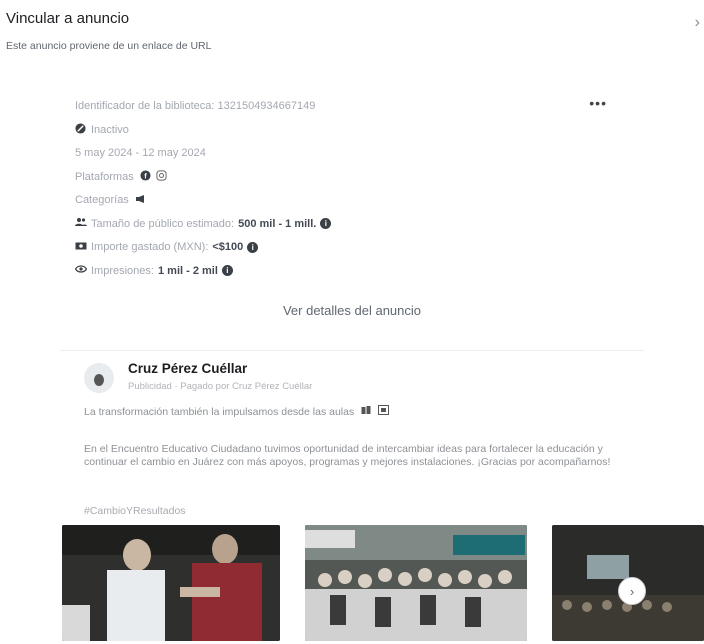 The image size is (704, 644). Describe the element at coordinates (99, 378) in the screenshot. I see `avatar` at that location.